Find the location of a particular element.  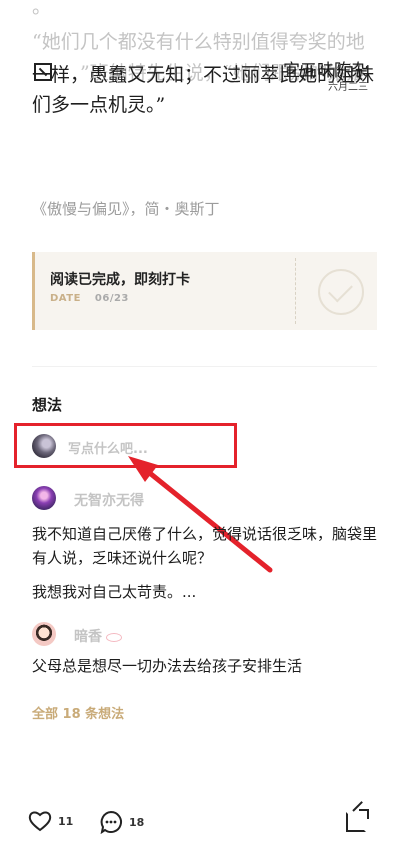

all-comments-link: 全部 18 条想法 is located at coordinates (78, 712).